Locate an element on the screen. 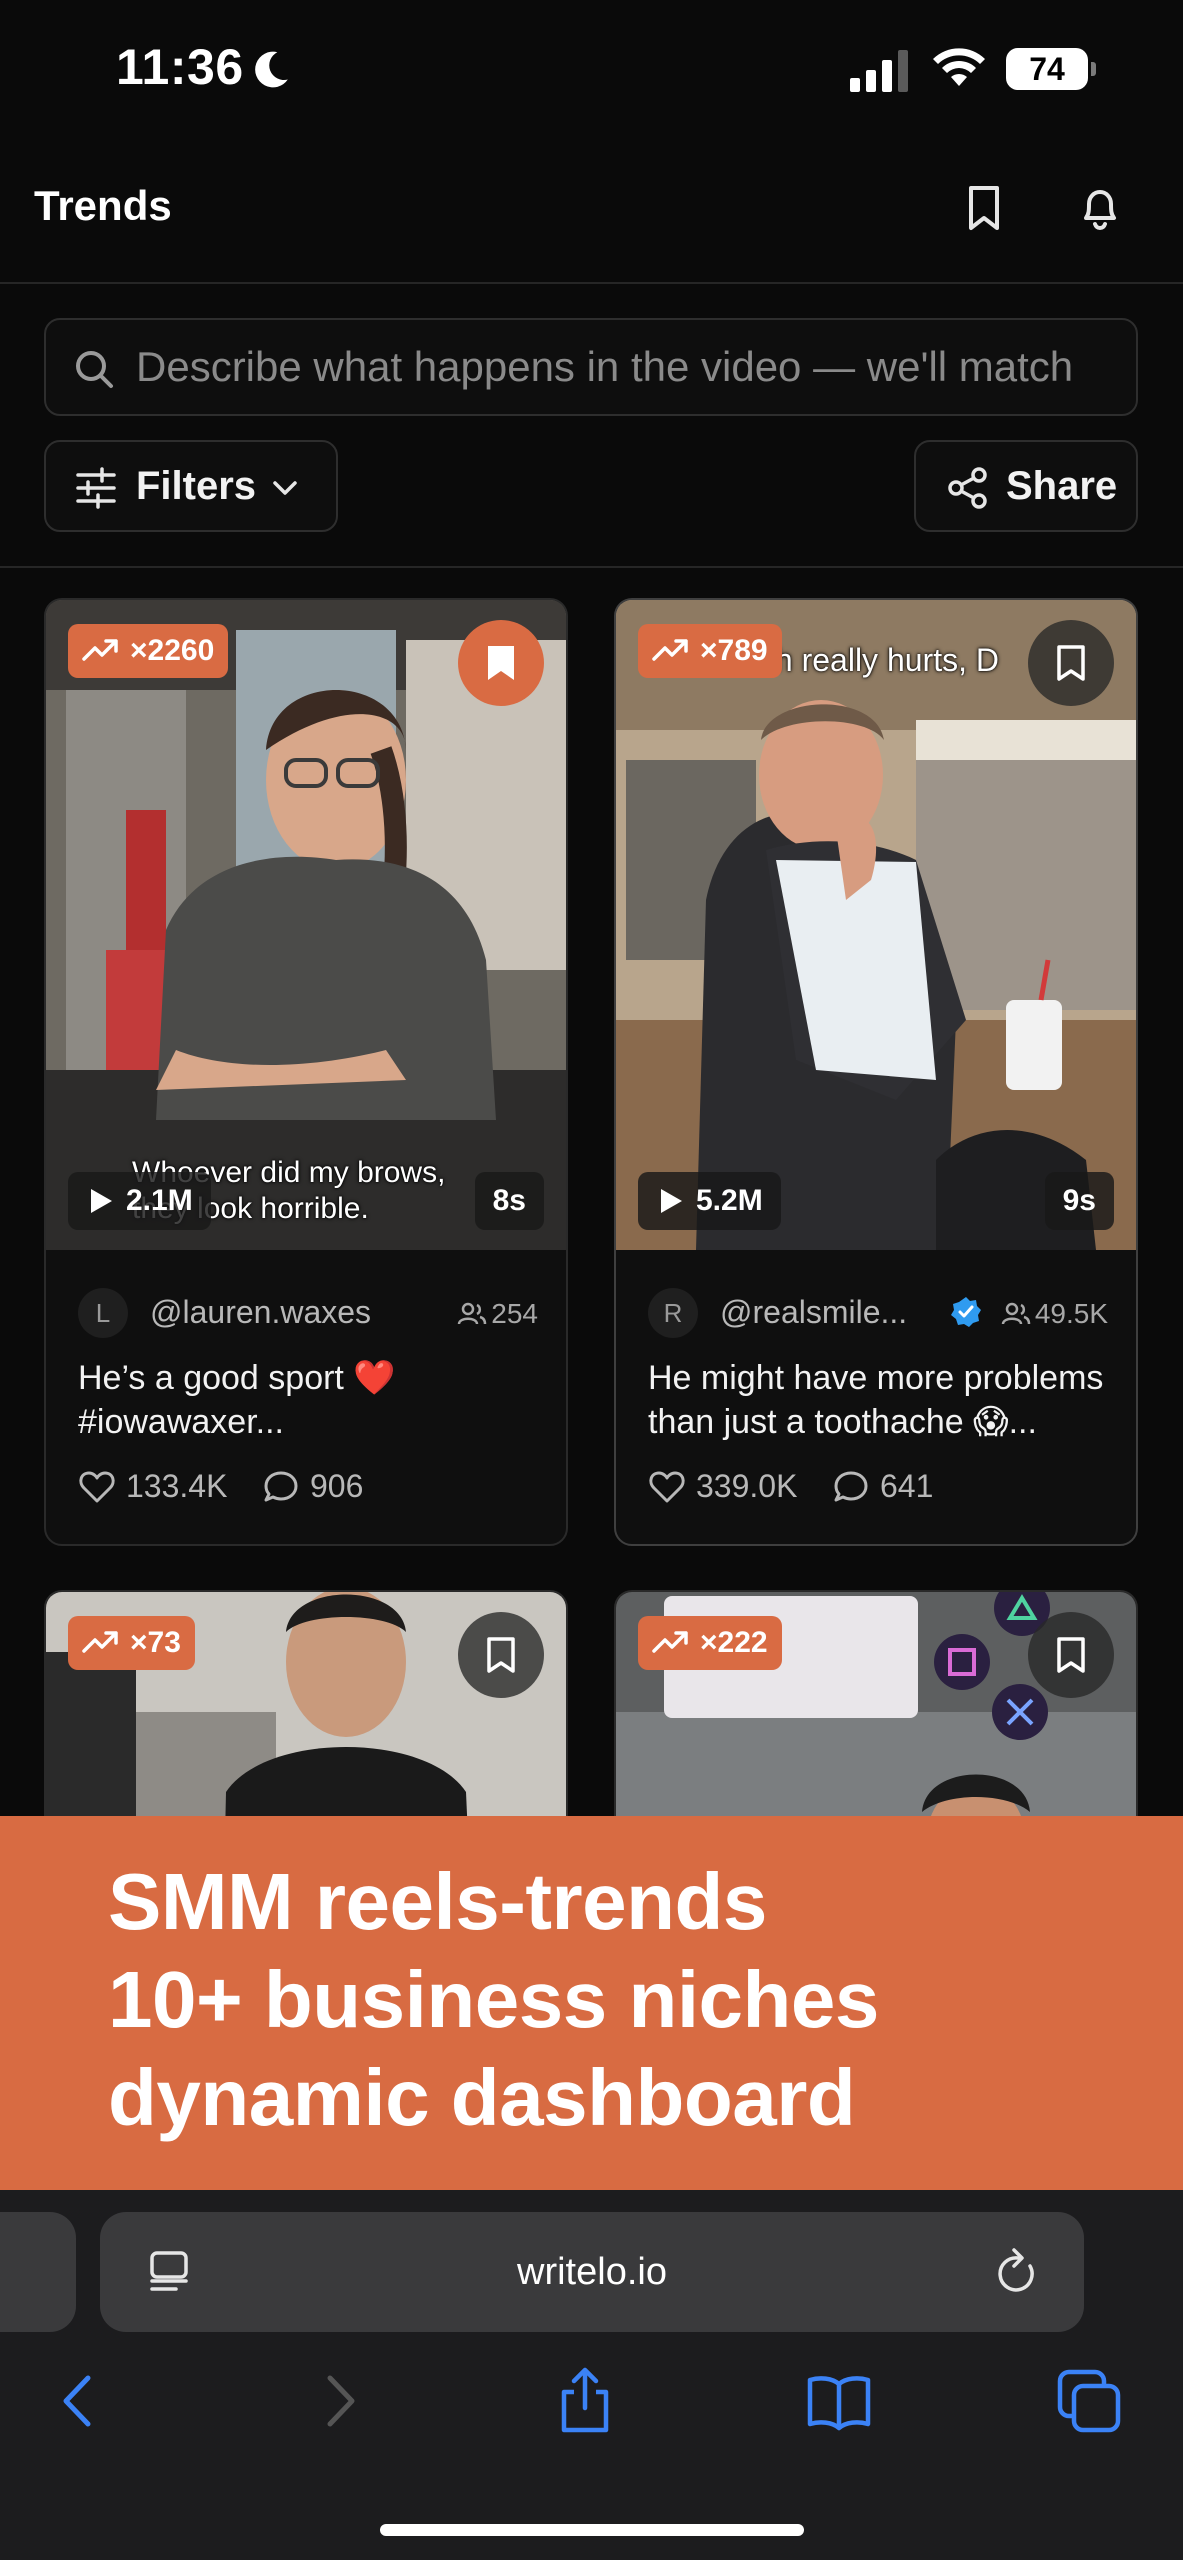 The height and width of the screenshot is (2560, 1183). chevron-down-icon is located at coordinates (285, 488).